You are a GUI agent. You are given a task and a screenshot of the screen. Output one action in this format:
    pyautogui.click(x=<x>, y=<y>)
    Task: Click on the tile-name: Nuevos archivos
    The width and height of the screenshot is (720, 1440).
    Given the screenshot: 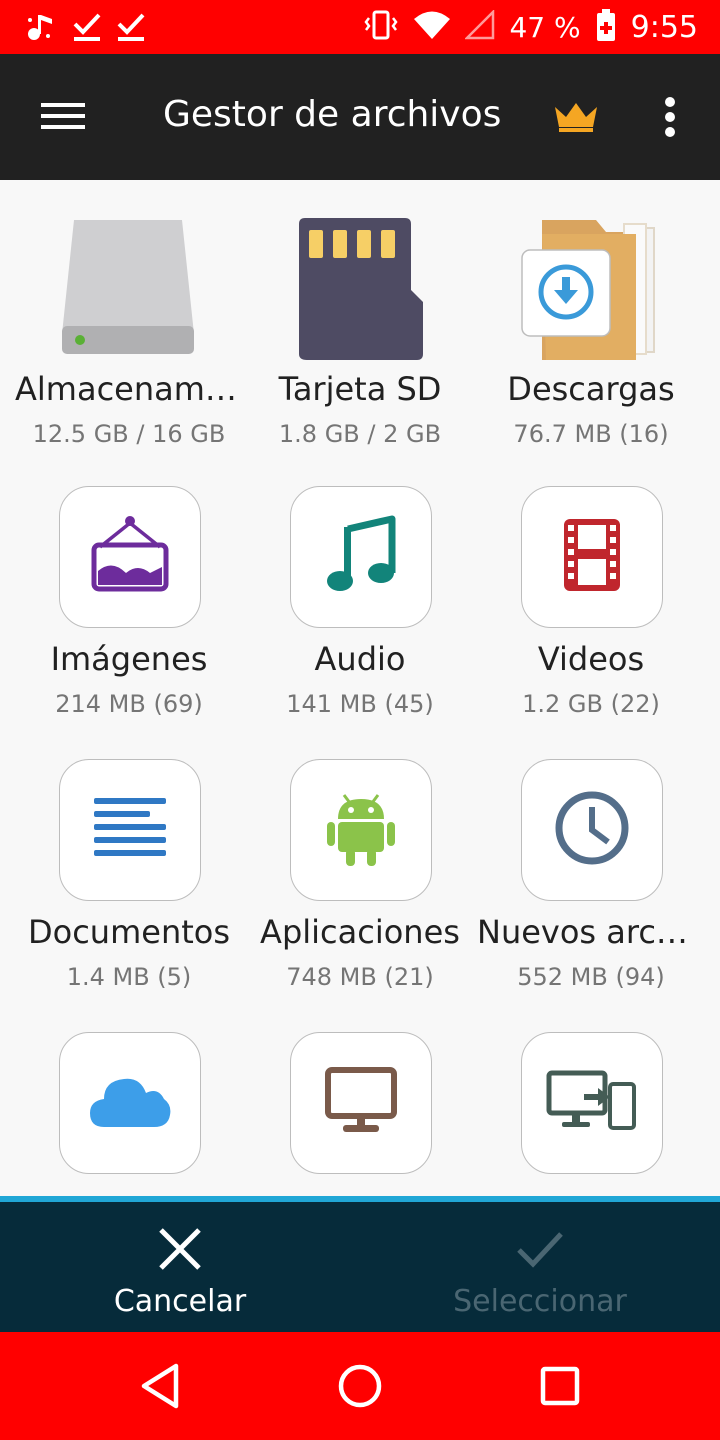 What is the action you would take?
    pyautogui.click(x=594, y=932)
    